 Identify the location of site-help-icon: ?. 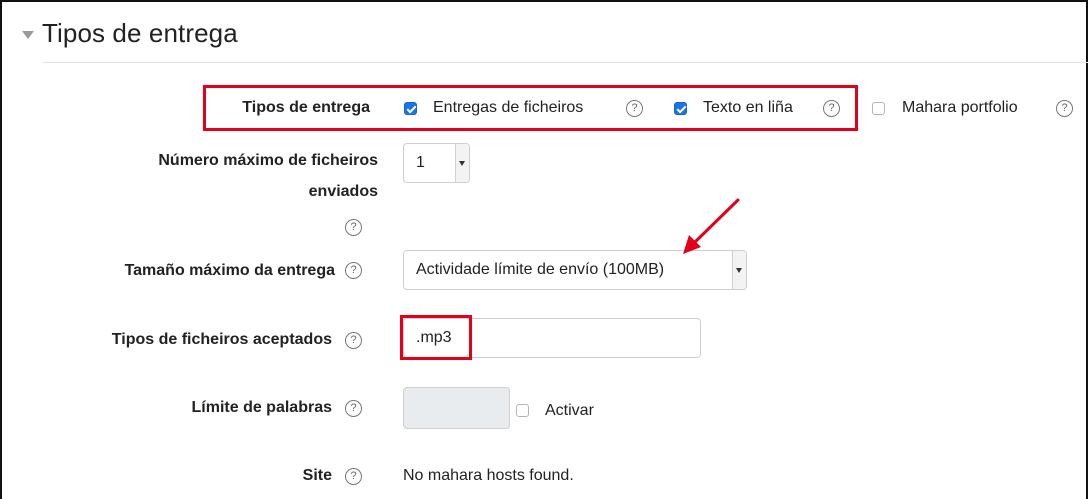
(353, 476).